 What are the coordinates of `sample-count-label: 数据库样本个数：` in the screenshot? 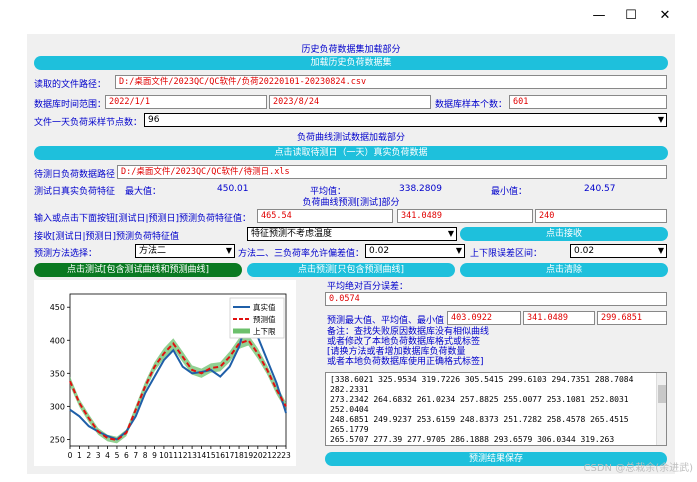 It's located at (471, 105).